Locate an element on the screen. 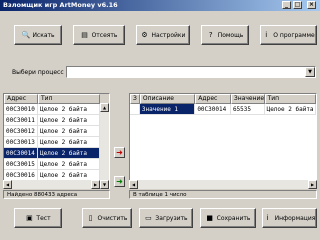  clear-icon: ▯ is located at coordinates (90, 218).